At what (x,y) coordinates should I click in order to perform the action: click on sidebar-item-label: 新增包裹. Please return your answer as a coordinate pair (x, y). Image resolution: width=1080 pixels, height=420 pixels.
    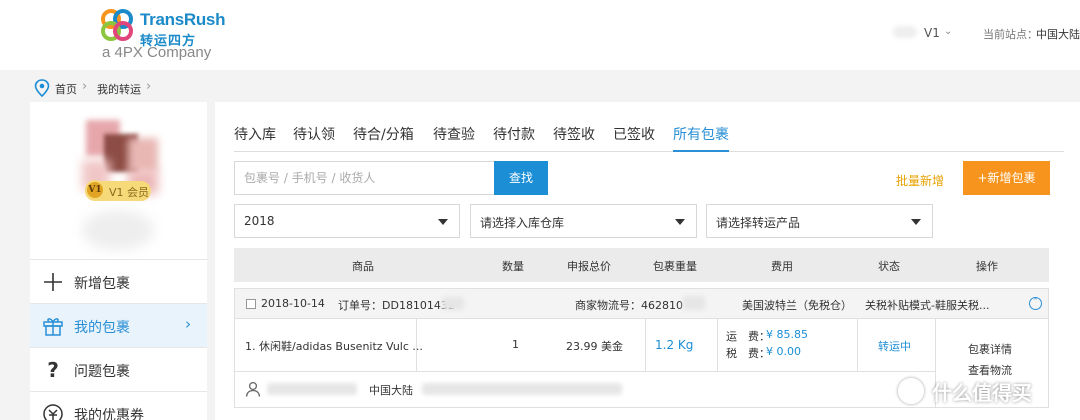
    Looking at the image, I should click on (102, 284).